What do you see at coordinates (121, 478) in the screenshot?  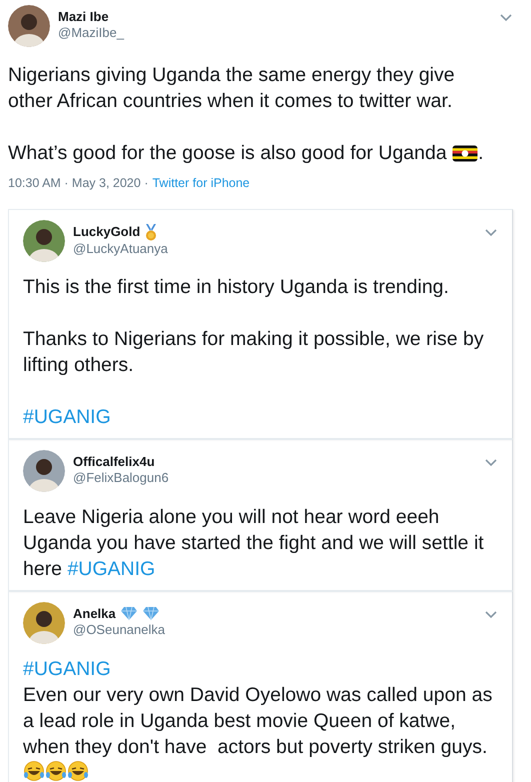 I see `user-handle: @FelixBalogun6` at bounding box center [121, 478].